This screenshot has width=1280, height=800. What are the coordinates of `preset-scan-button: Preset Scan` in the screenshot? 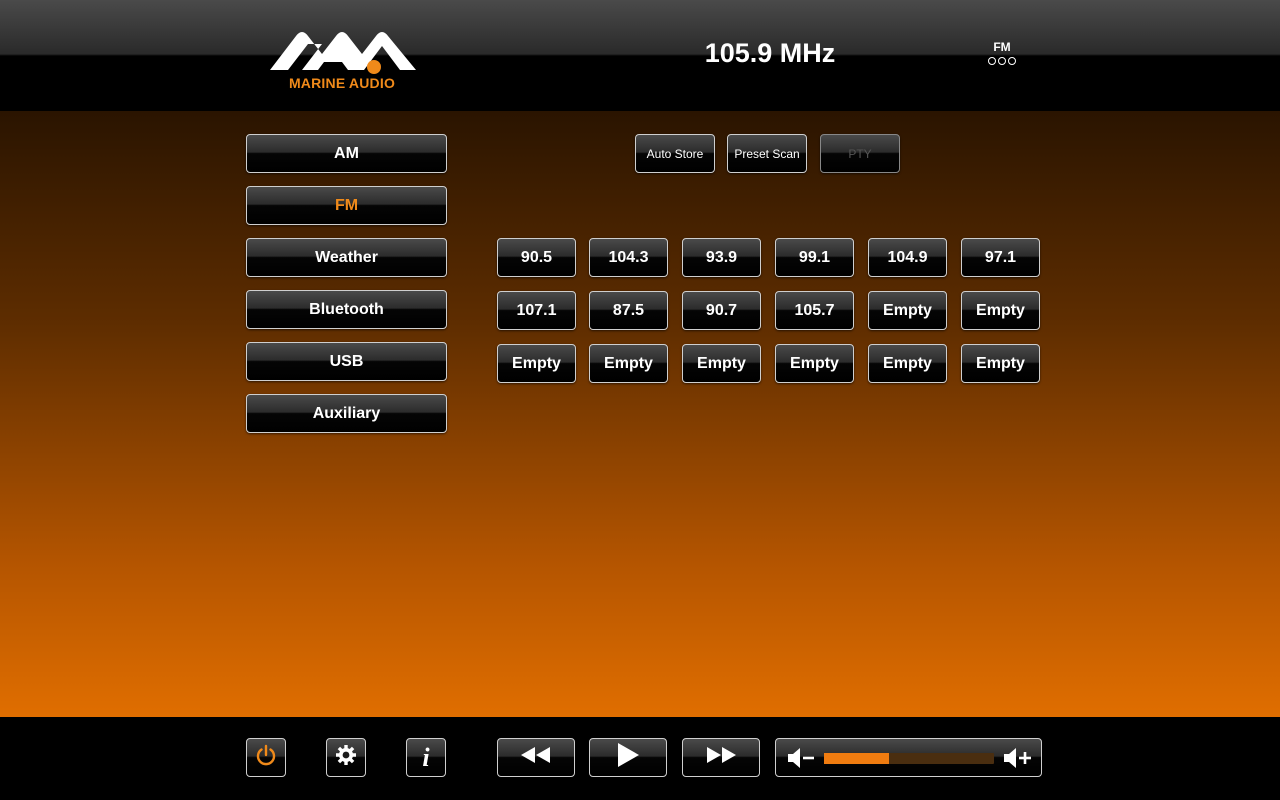 It's located at (767, 153).